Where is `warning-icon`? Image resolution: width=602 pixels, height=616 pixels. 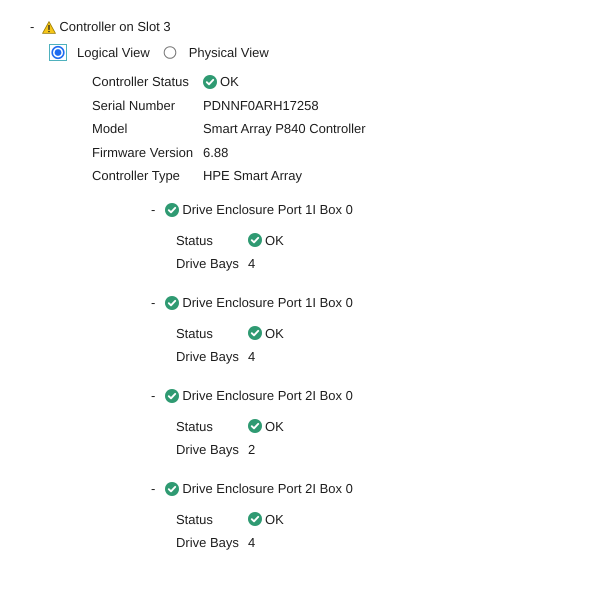
warning-icon is located at coordinates (49, 27).